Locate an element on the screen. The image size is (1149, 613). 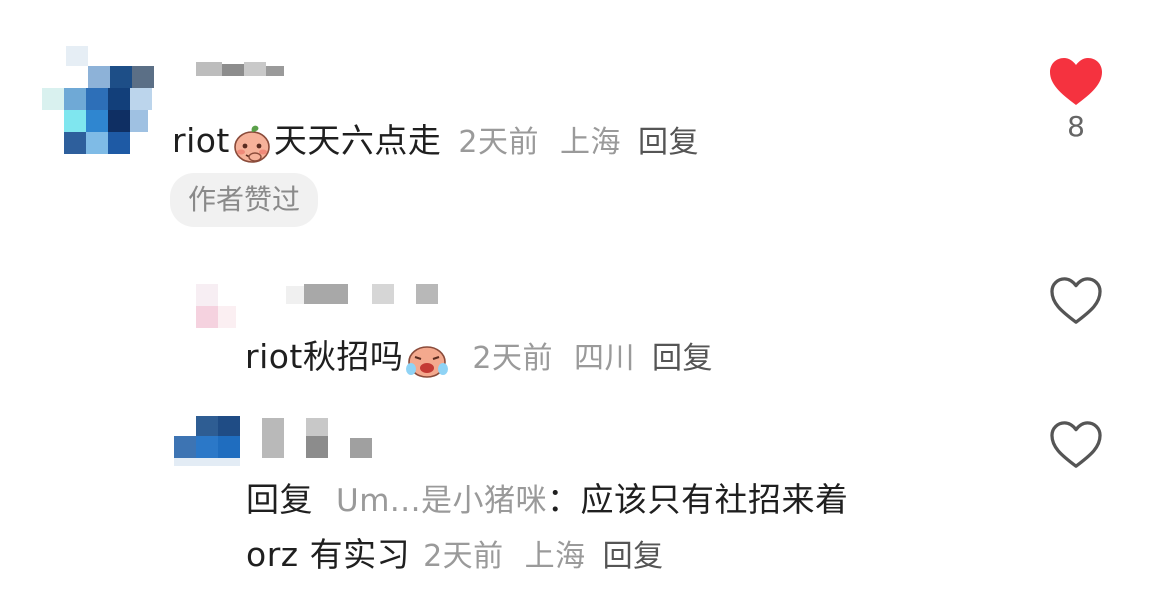
author-liked-badge: 作者赞过 is located at coordinates (244, 200).